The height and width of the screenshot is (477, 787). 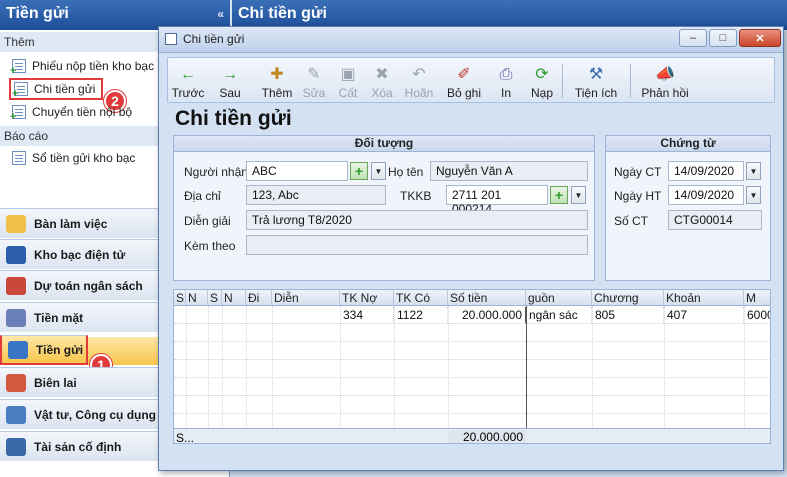 I want to click on undo-icon: ↶, so click(x=419, y=74).